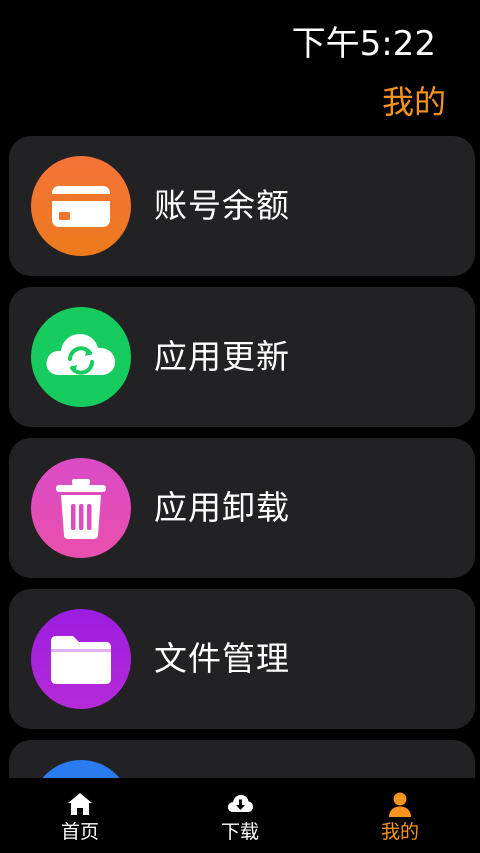 This screenshot has height=853, width=480. I want to click on bottom-tab-bar: 首页 下载 我的, so click(240, 815).